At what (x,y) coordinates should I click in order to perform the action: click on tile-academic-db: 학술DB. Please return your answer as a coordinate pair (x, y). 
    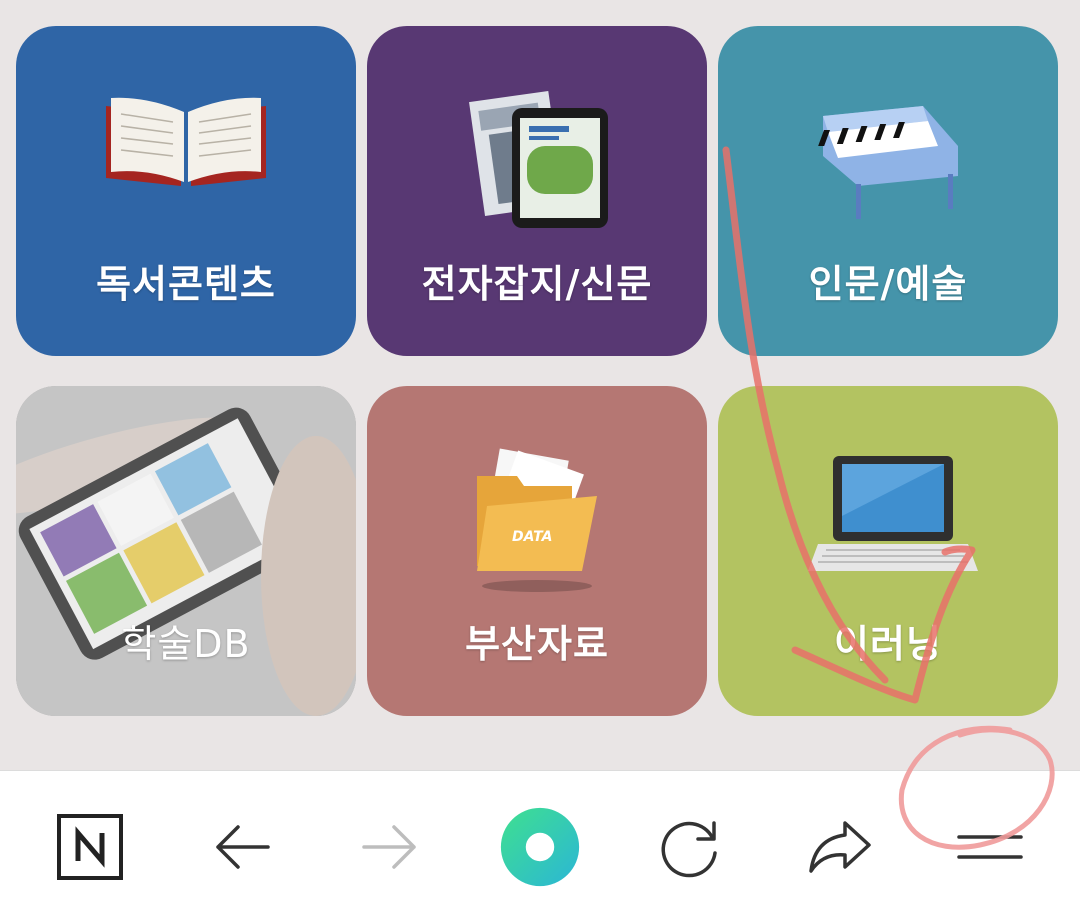
    Looking at the image, I should click on (186, 551).